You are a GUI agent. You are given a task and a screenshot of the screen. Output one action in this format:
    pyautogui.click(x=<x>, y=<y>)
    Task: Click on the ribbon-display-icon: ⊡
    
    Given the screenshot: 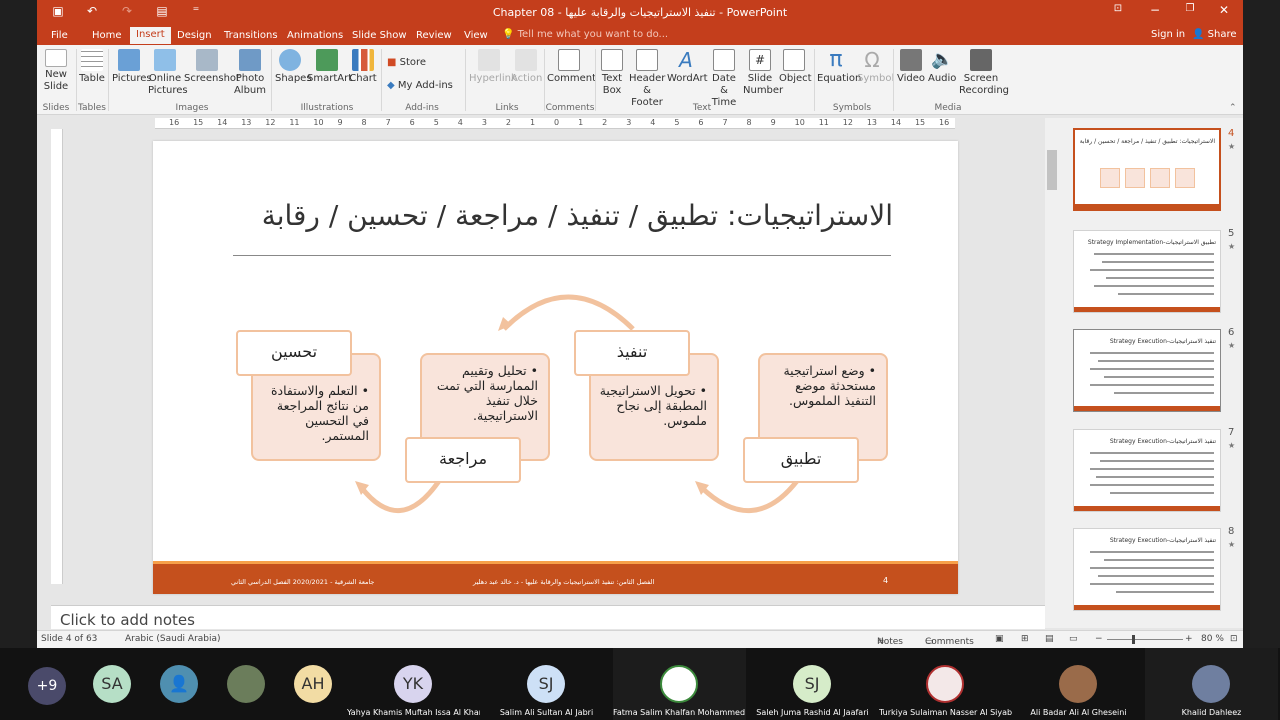 What is the action you would take?
    pyautogui.click(x=1118, y=12)
    